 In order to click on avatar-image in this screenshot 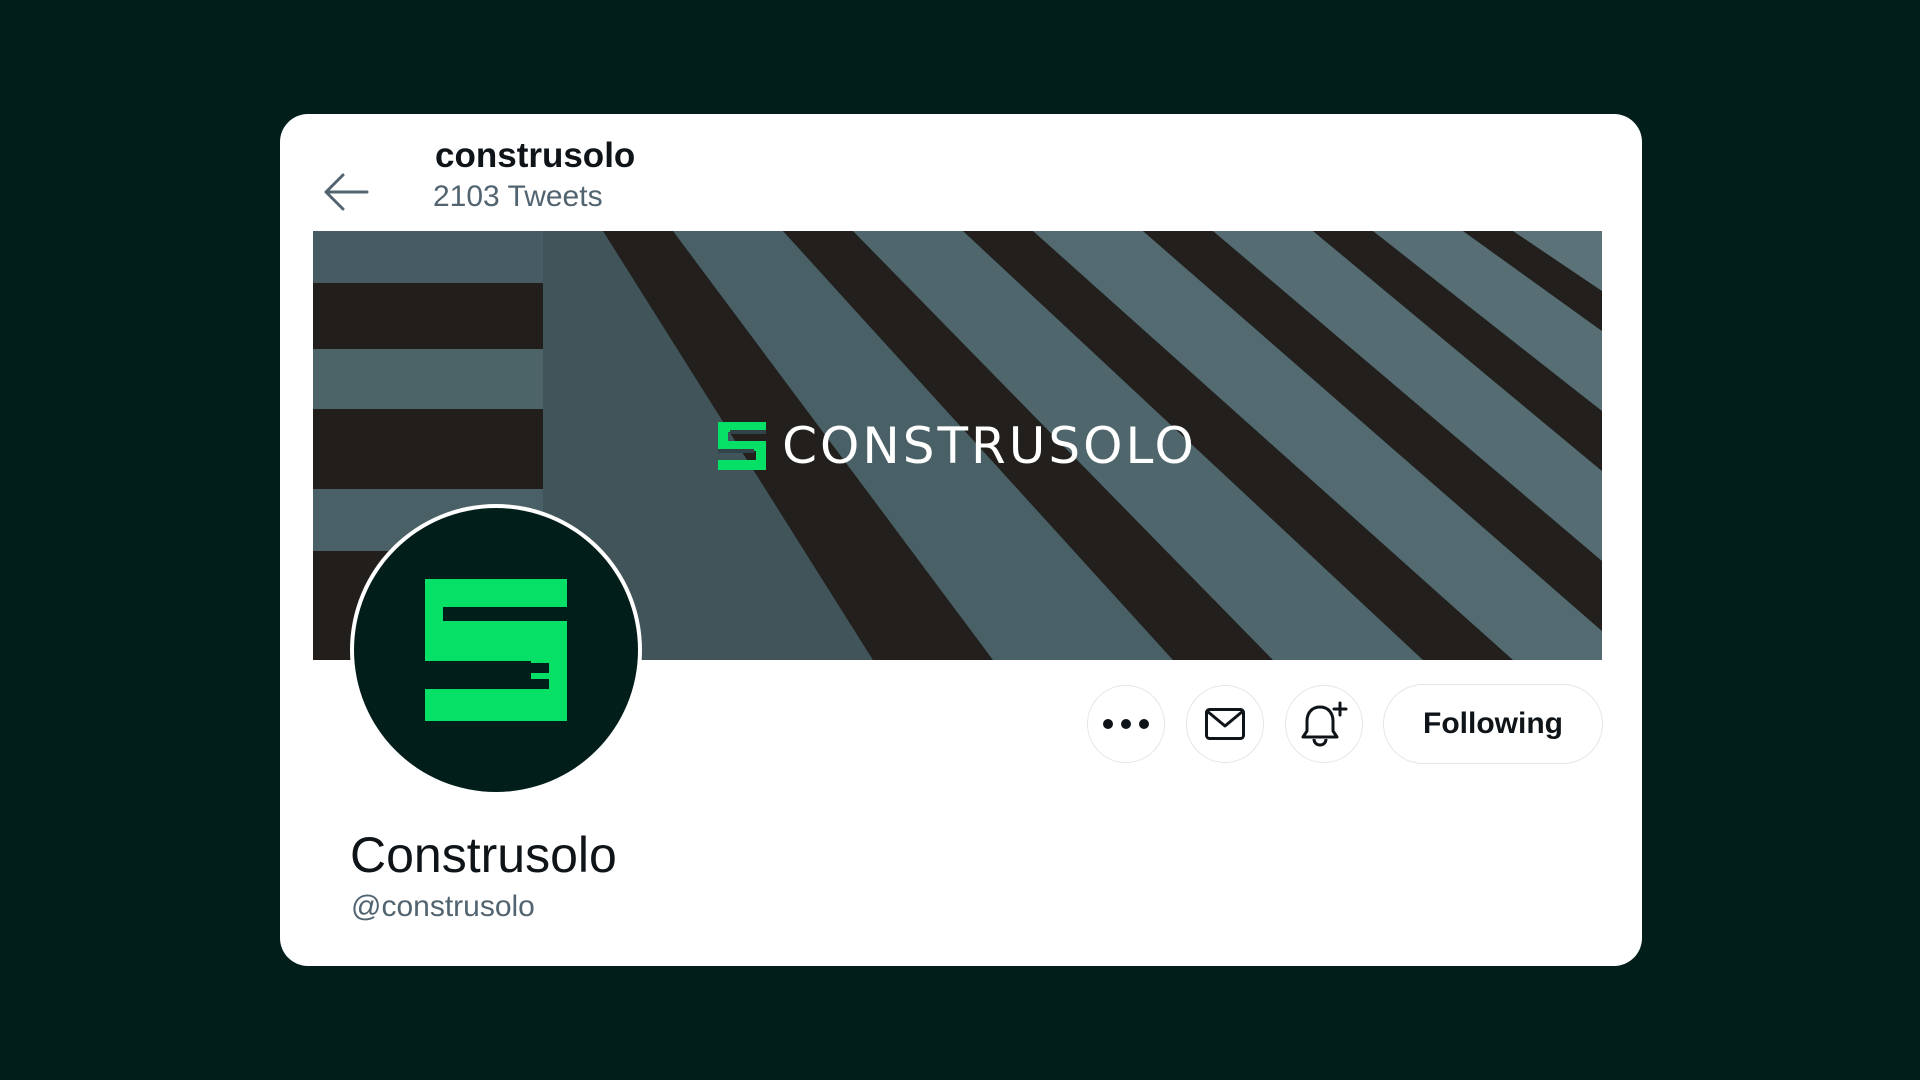, I will do `click(496, 650)`.